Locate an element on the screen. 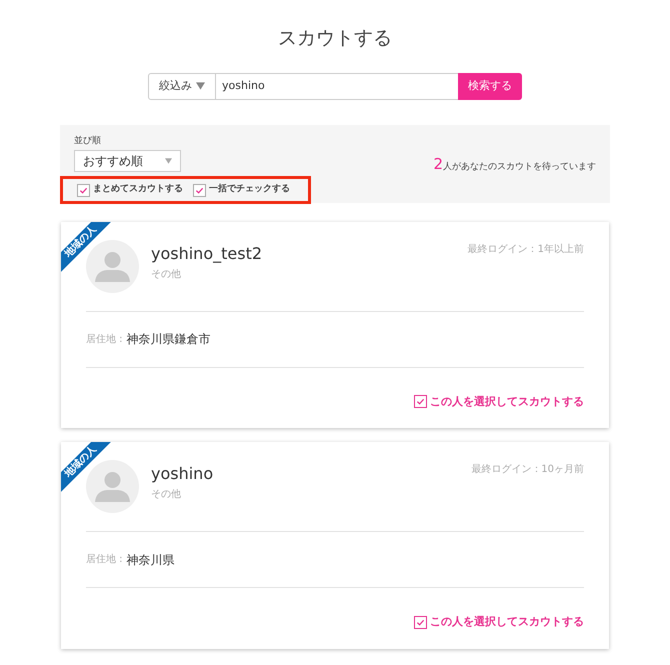 The image size is (670, 665). sort-label: 並び順 is located at coordinates (88, 141).